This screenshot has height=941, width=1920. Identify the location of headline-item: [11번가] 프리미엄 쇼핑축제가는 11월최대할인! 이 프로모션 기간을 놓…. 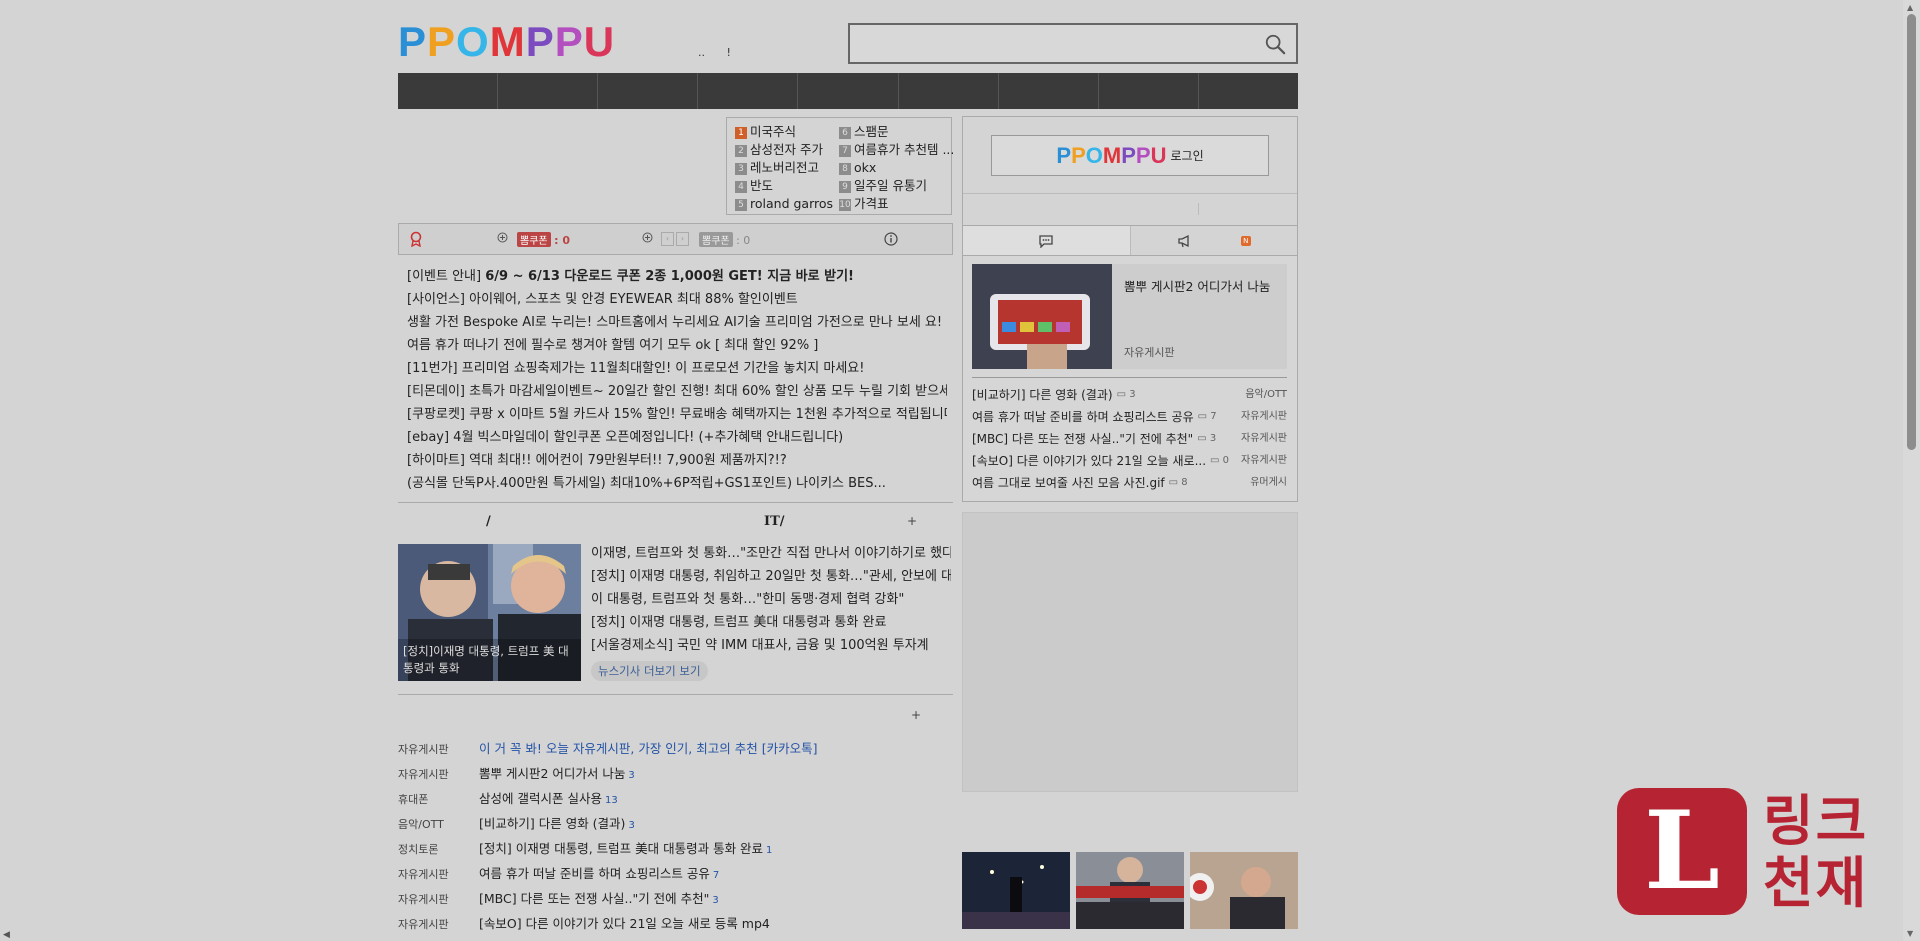
(677, 369).